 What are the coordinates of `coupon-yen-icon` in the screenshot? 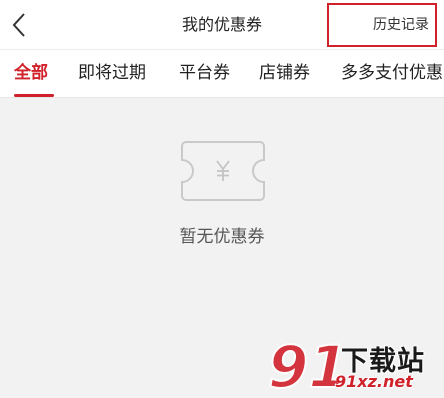 It's located at (223, 171).